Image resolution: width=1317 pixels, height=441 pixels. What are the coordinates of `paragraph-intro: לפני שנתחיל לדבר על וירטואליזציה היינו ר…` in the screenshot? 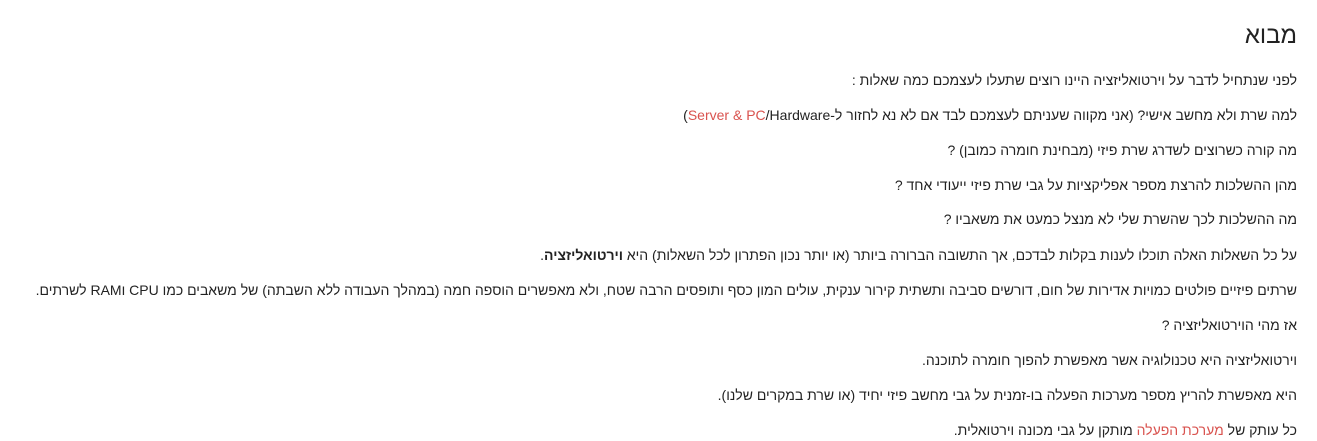 It's located at (1074, 80).